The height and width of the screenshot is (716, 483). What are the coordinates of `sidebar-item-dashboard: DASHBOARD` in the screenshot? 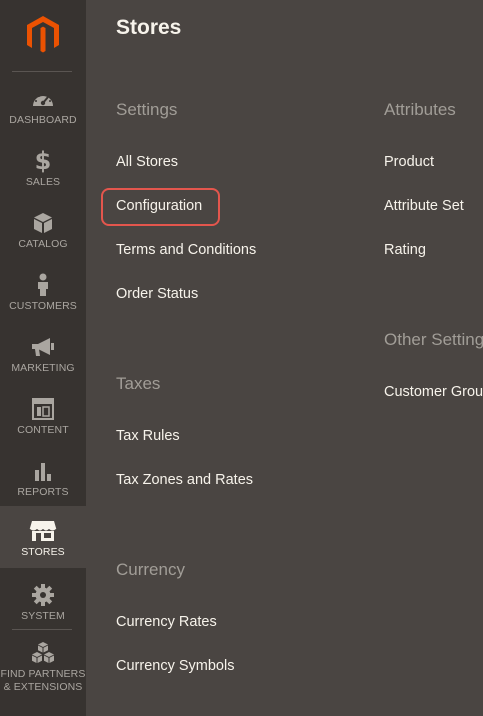 It's located at (43, 109).